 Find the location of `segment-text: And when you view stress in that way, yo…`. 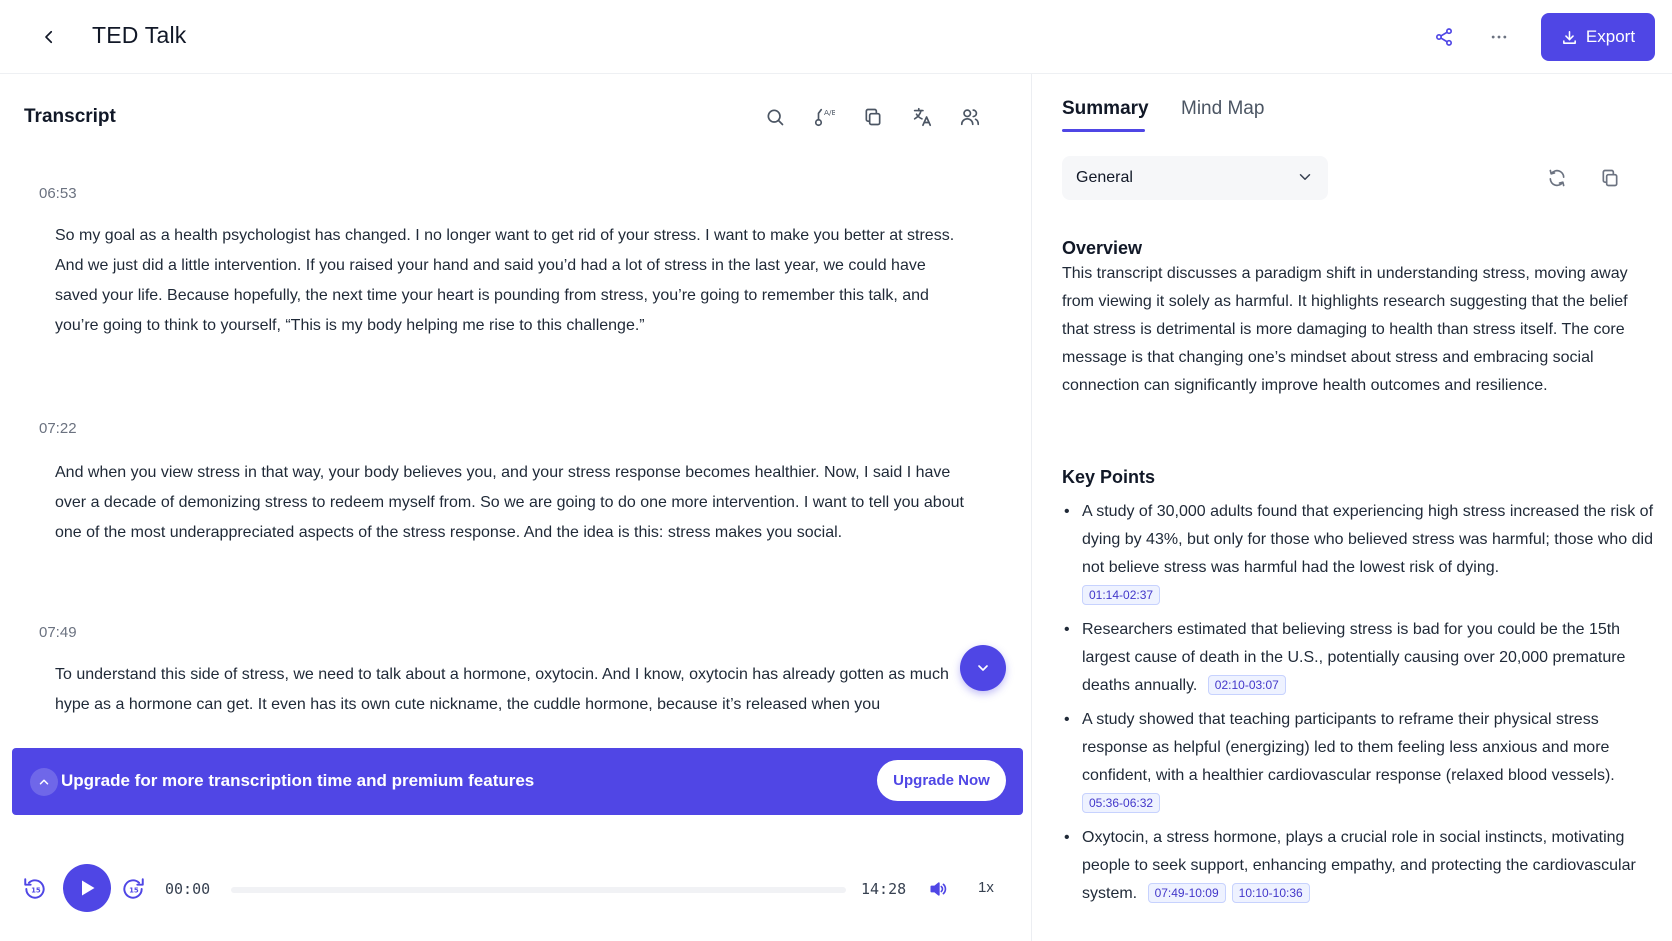

segment-text: And when you view stress in that way, yo… is located at coordinates (509, 502).